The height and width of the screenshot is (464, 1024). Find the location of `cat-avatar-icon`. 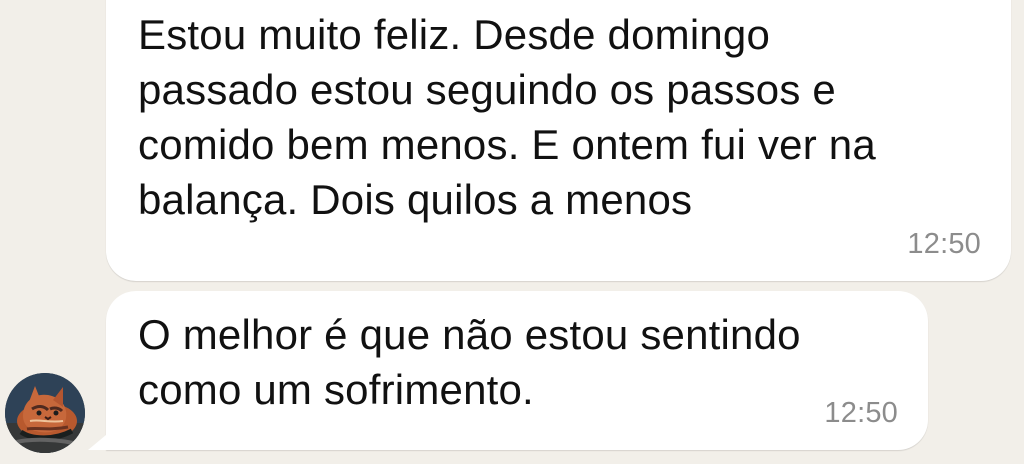

cat-avatar-icon is located at coordinates (45, 413).